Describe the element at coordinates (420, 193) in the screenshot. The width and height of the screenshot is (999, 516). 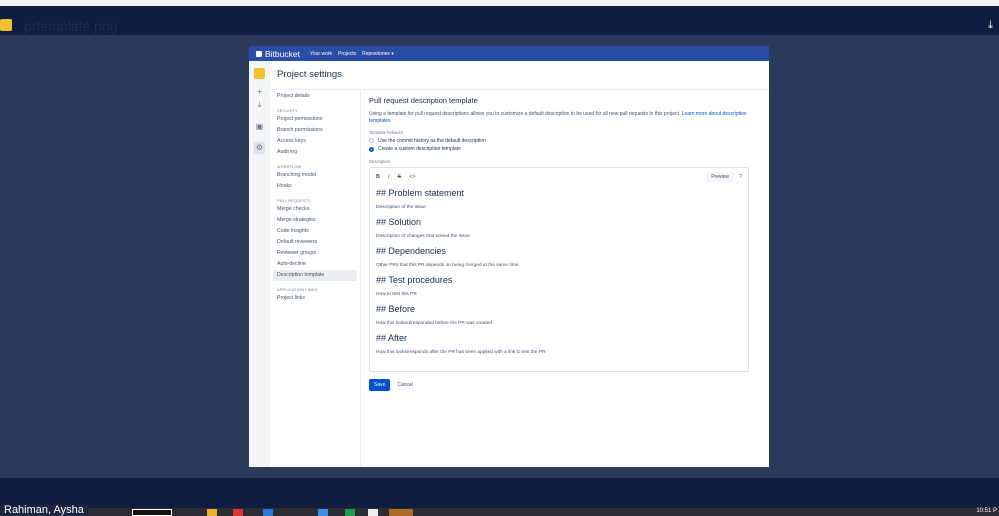
I see `template-heading: ## Problem statement` at that location.